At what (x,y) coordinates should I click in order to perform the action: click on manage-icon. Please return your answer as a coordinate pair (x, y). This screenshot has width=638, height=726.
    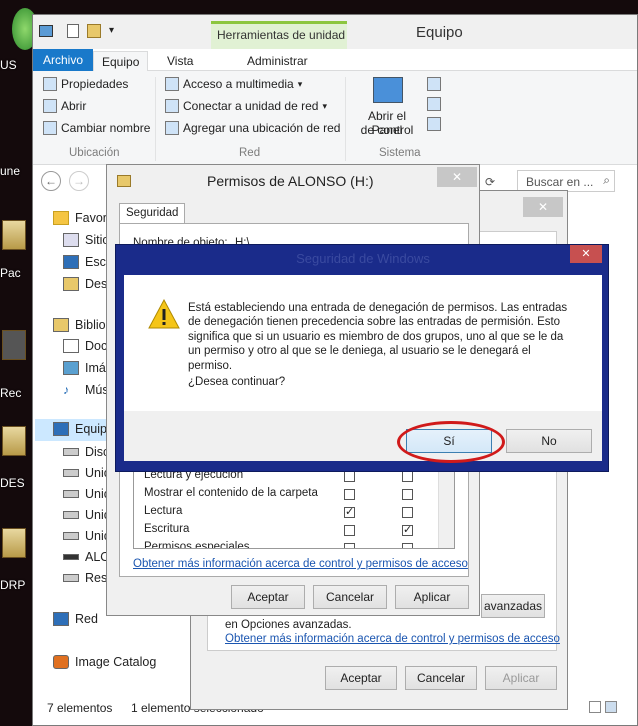
    Looking at the image, I should click on (434, 124).